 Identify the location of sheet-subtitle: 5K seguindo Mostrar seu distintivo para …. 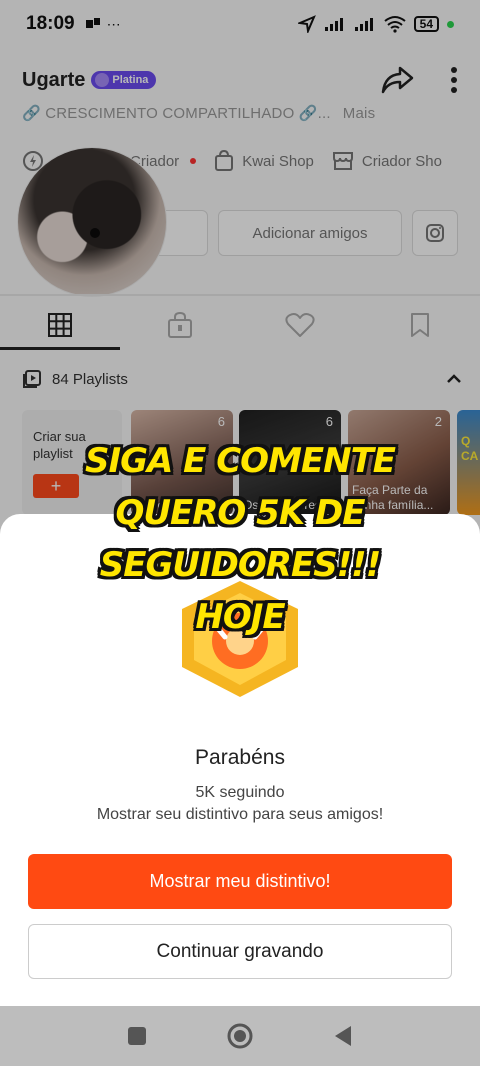
(240, 803).